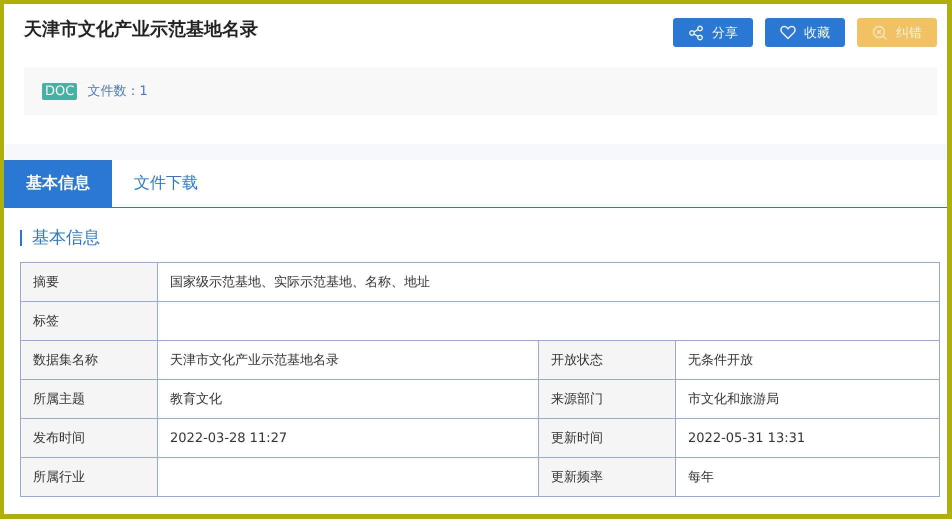 This screenshot has height=519, width=952. What do you see at coordinates (880, 32) in the screenshot?
I see `magnifier-icon` at bounding box center [880, 32].